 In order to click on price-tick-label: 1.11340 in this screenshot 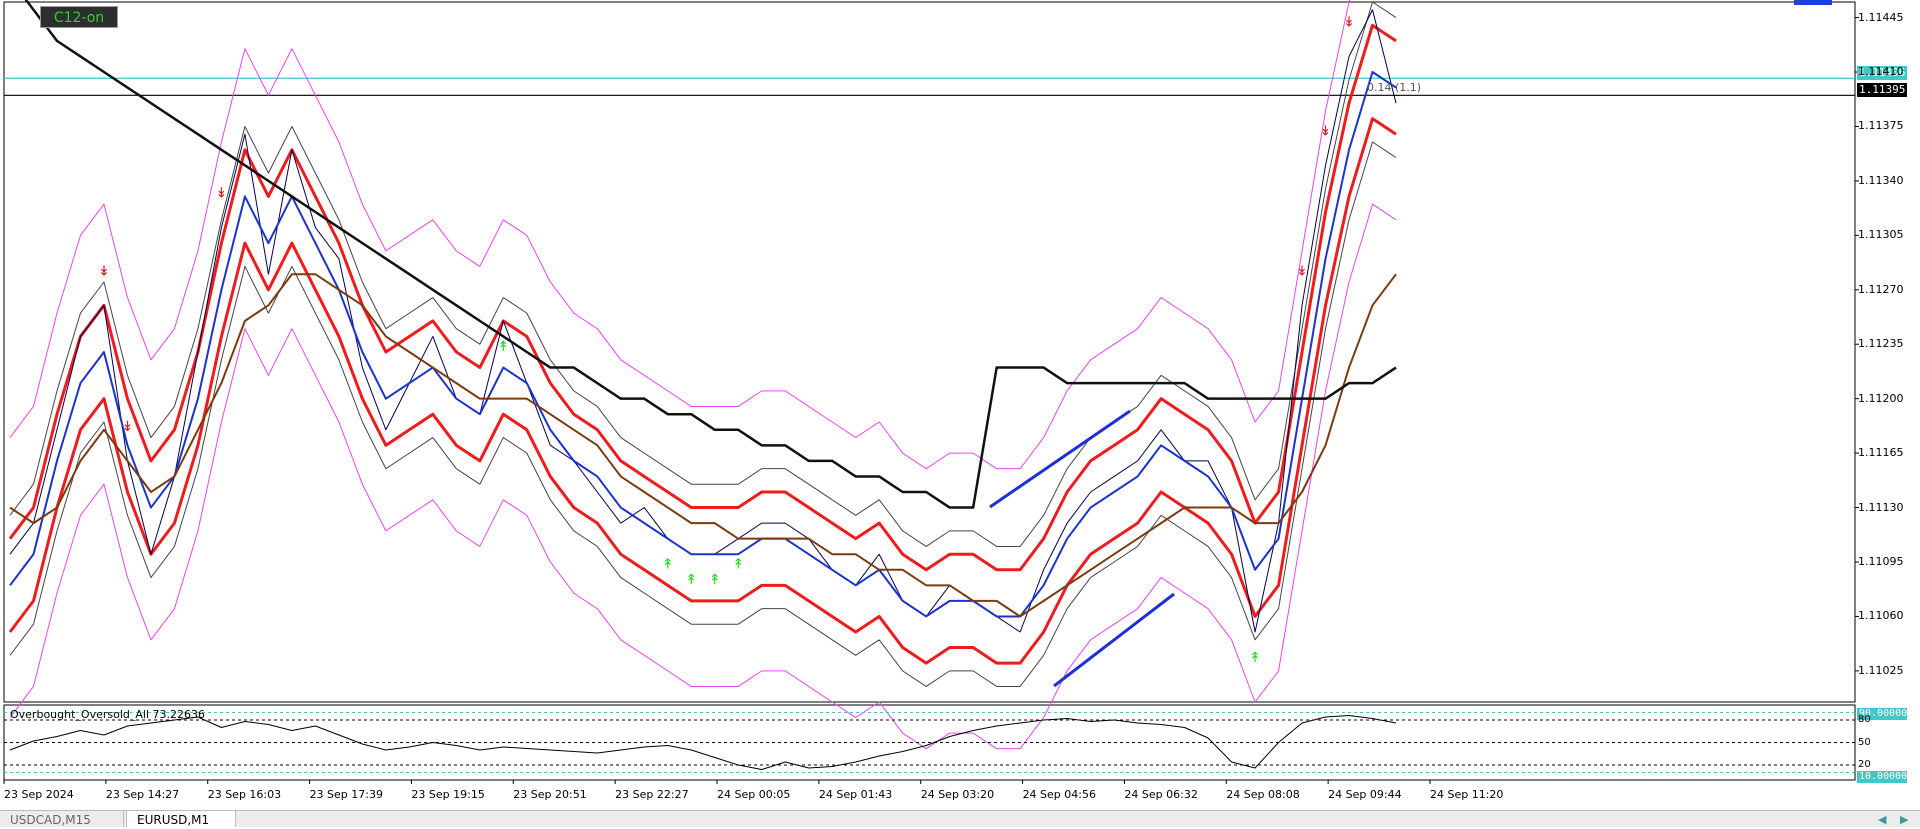, I will do `click(1881, 180)`.